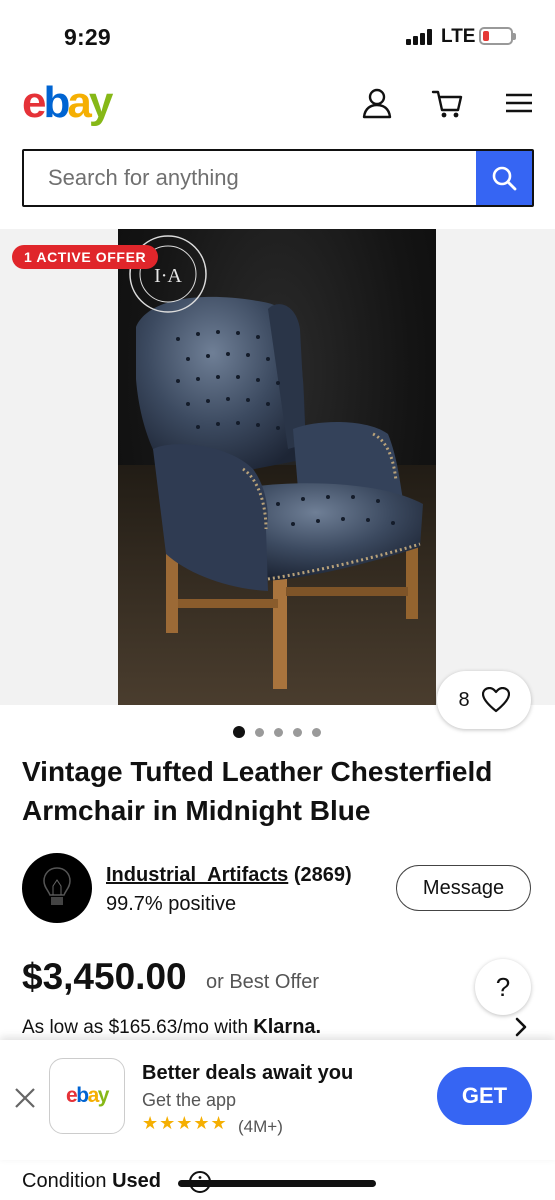  What do you see at coordinates (521, 1027) in the screenshot?
I see `chevron-right-icon` at bounding box center [521, 1027].